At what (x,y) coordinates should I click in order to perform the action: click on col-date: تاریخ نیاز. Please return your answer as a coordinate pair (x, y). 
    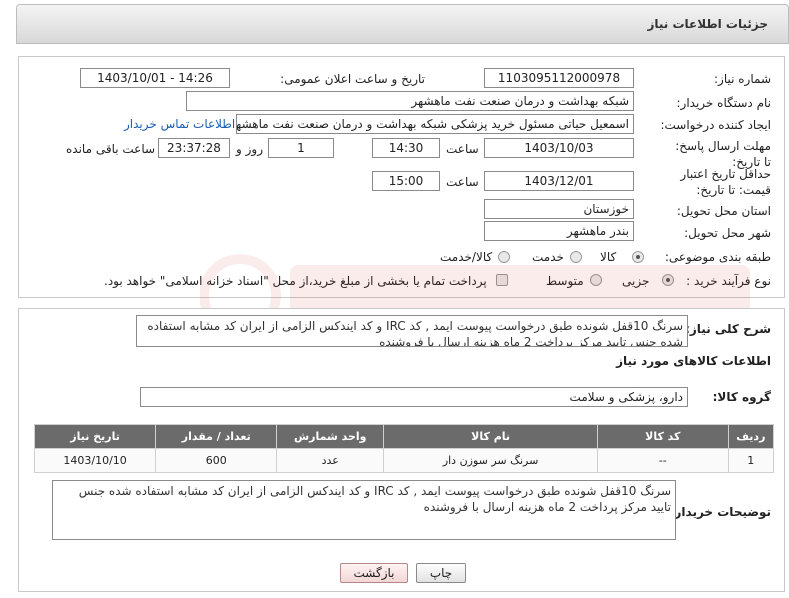
    Looking at the image, I should click on (95, 436).